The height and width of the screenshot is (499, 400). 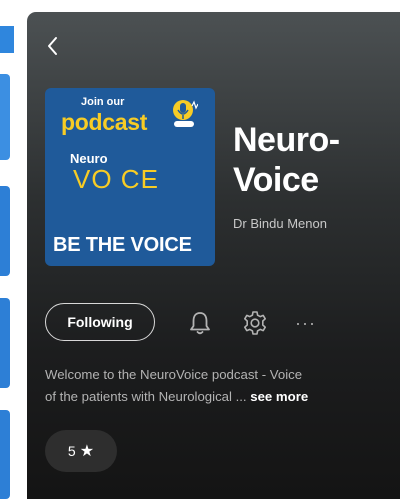 What do you see at coordinates (87, 451) in the screenshot?
I see `star-icon: ★` at bounding box center [87, 451].